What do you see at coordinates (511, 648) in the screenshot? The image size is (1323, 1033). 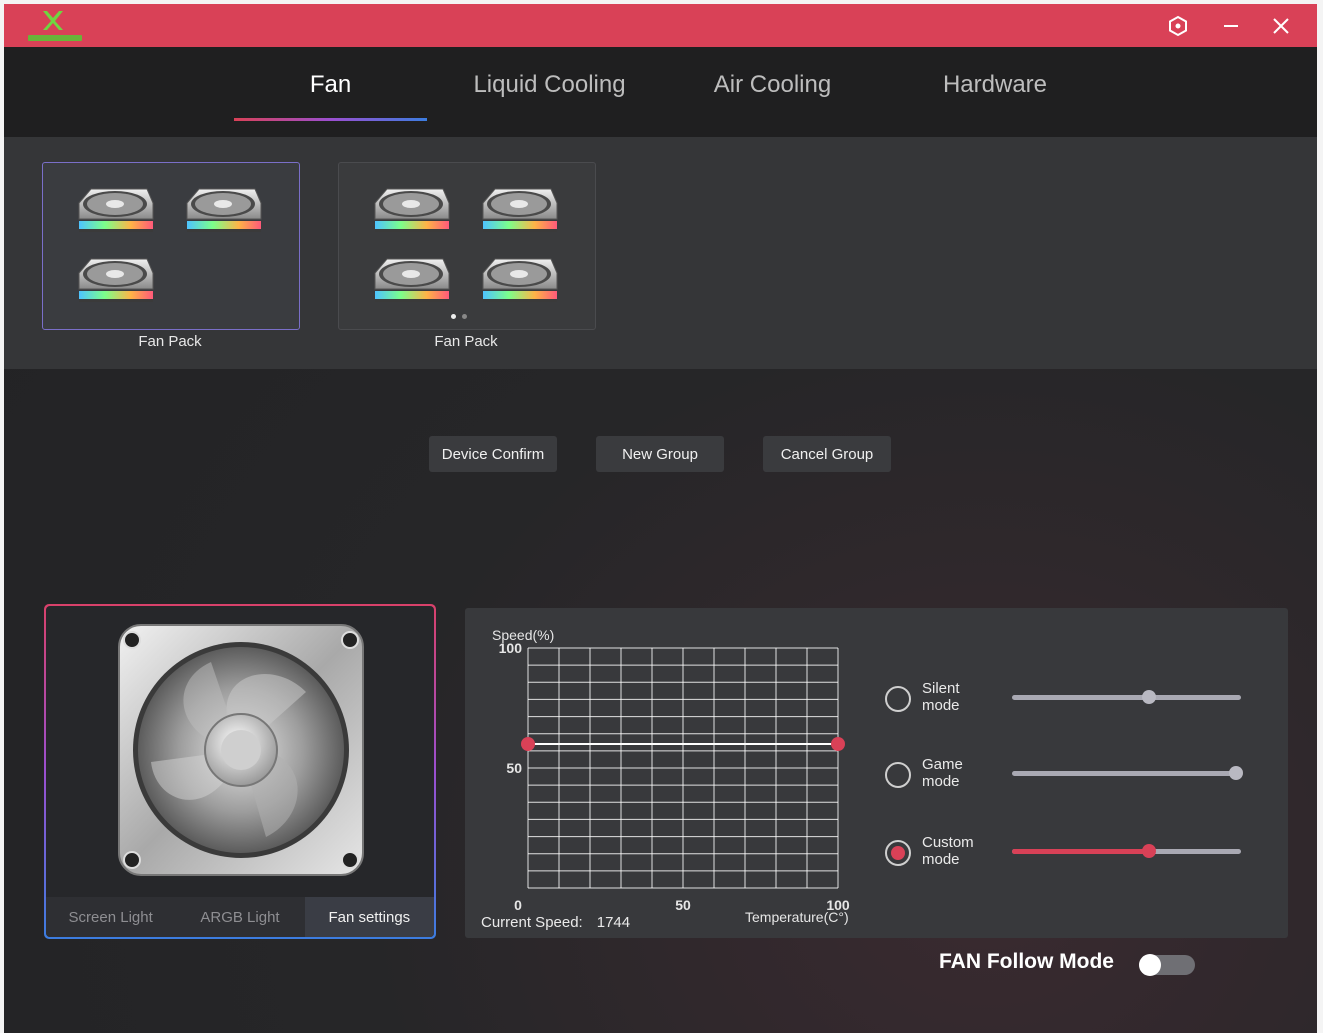 I see `y-tick-label: 100` at bounding box center [511, 648].